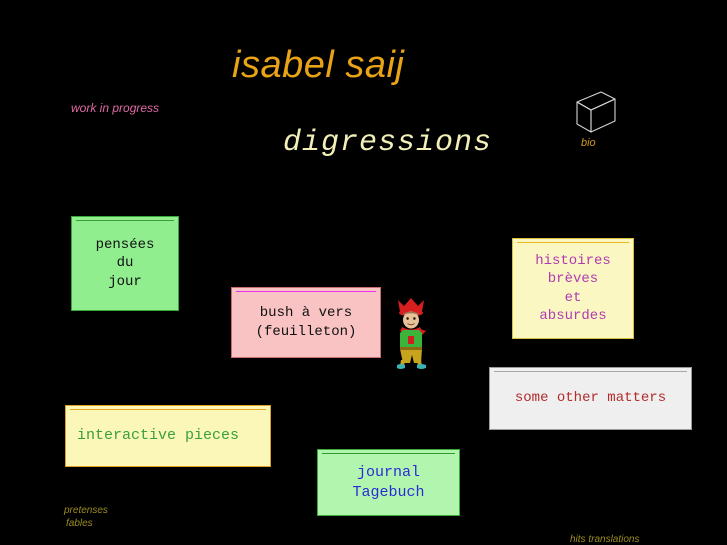  What do you see at coordinates (318, 65) in the screenshot?
I see `site-title: isabel saij` at bounding box center [318, 65].